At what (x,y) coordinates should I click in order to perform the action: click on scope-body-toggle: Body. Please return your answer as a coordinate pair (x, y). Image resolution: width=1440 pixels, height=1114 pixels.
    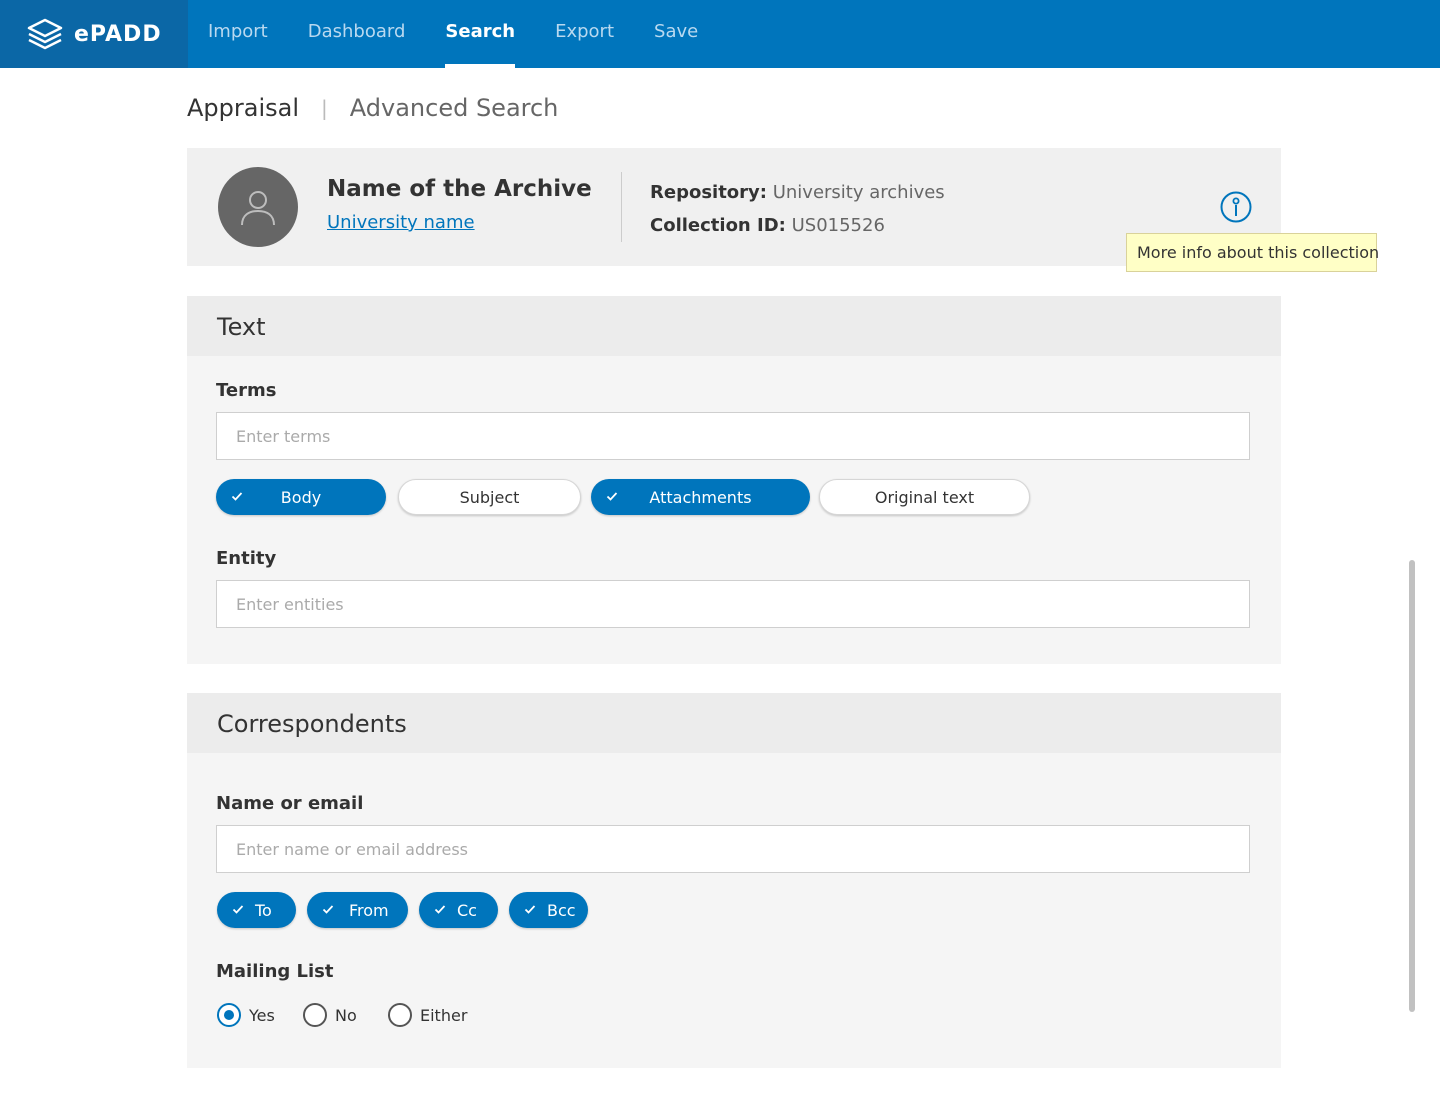
    Looking at the image, I should click on (301, 497).